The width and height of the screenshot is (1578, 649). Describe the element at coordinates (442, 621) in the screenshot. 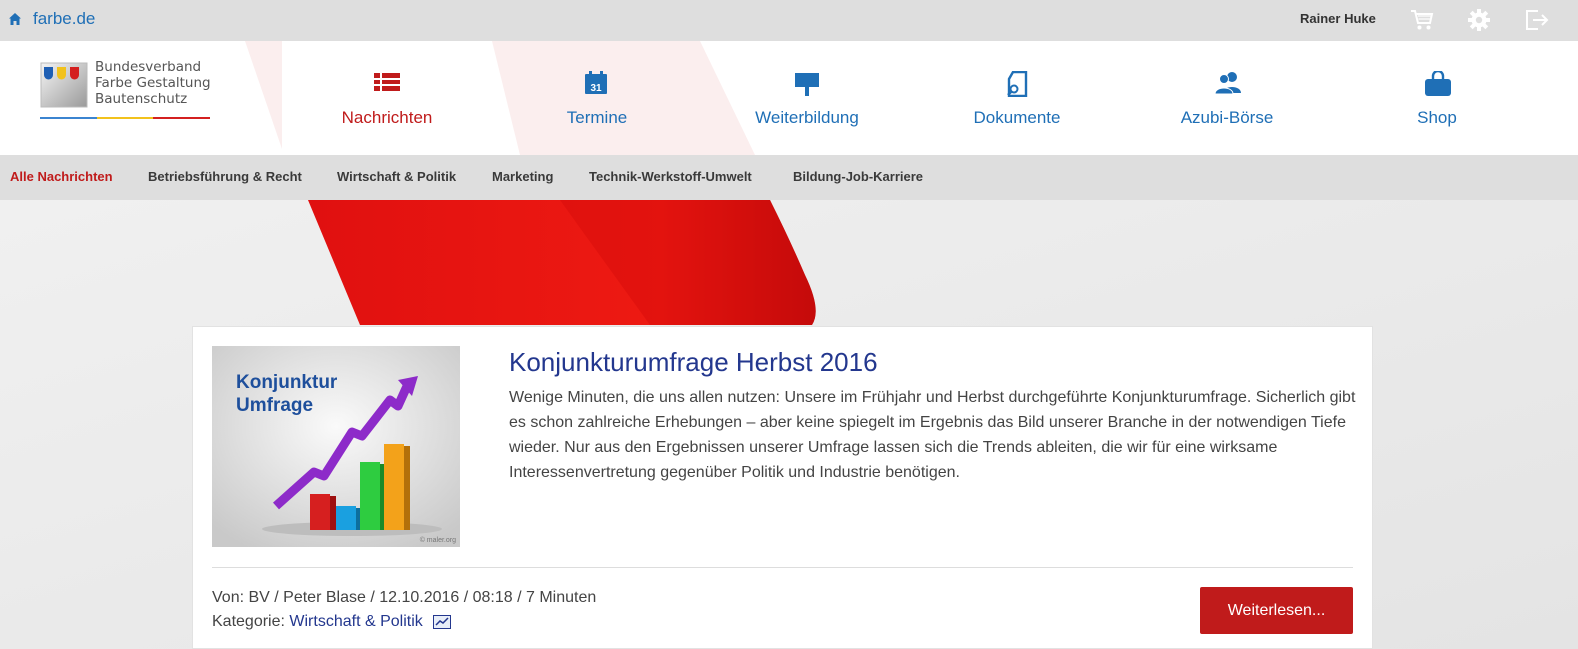

I see `trend-chart-icon` at that location.